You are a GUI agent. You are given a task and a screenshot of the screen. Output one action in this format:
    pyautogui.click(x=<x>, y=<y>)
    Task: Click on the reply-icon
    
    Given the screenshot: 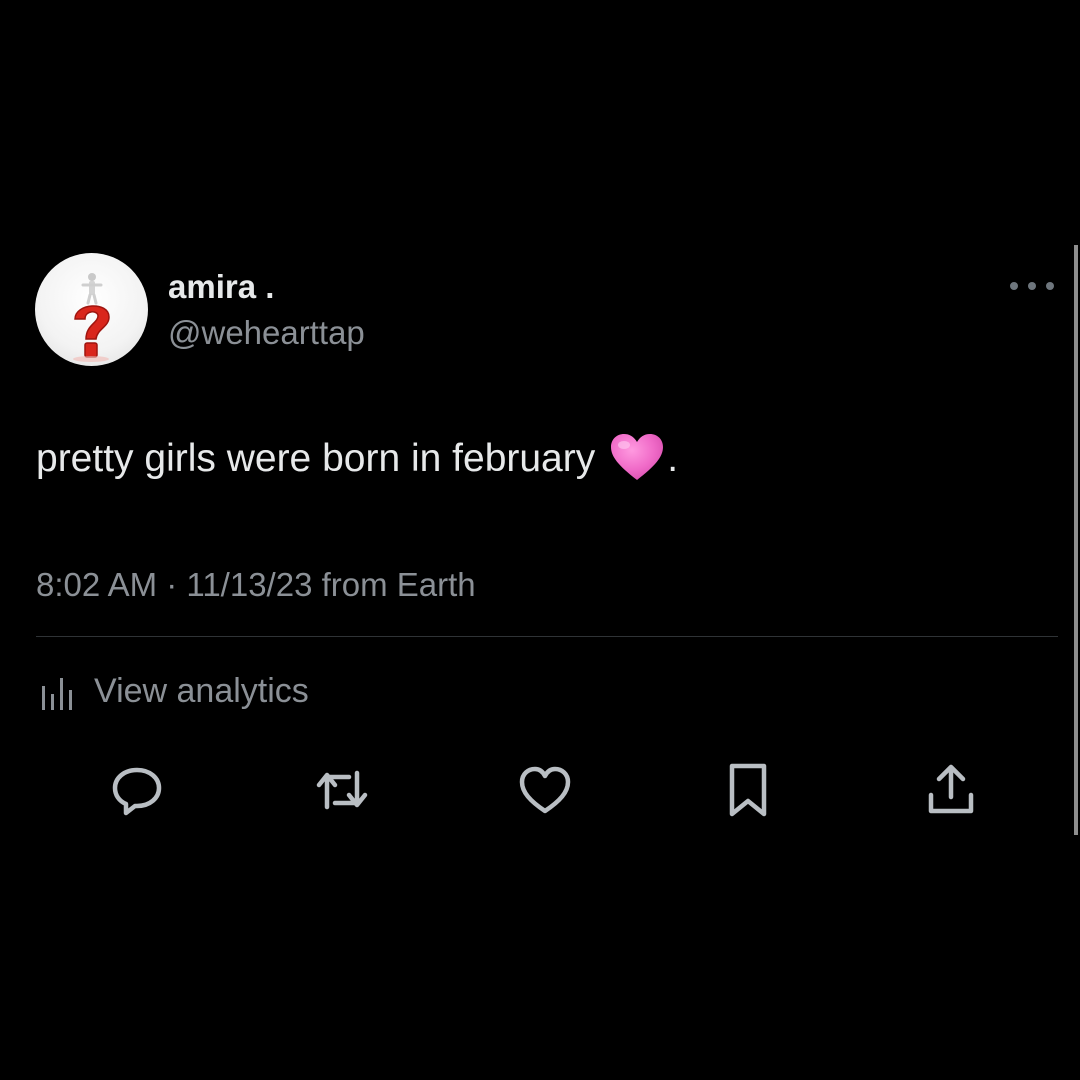 What is the action you would take?
    pyautogui.click(x=137, y=791)
    